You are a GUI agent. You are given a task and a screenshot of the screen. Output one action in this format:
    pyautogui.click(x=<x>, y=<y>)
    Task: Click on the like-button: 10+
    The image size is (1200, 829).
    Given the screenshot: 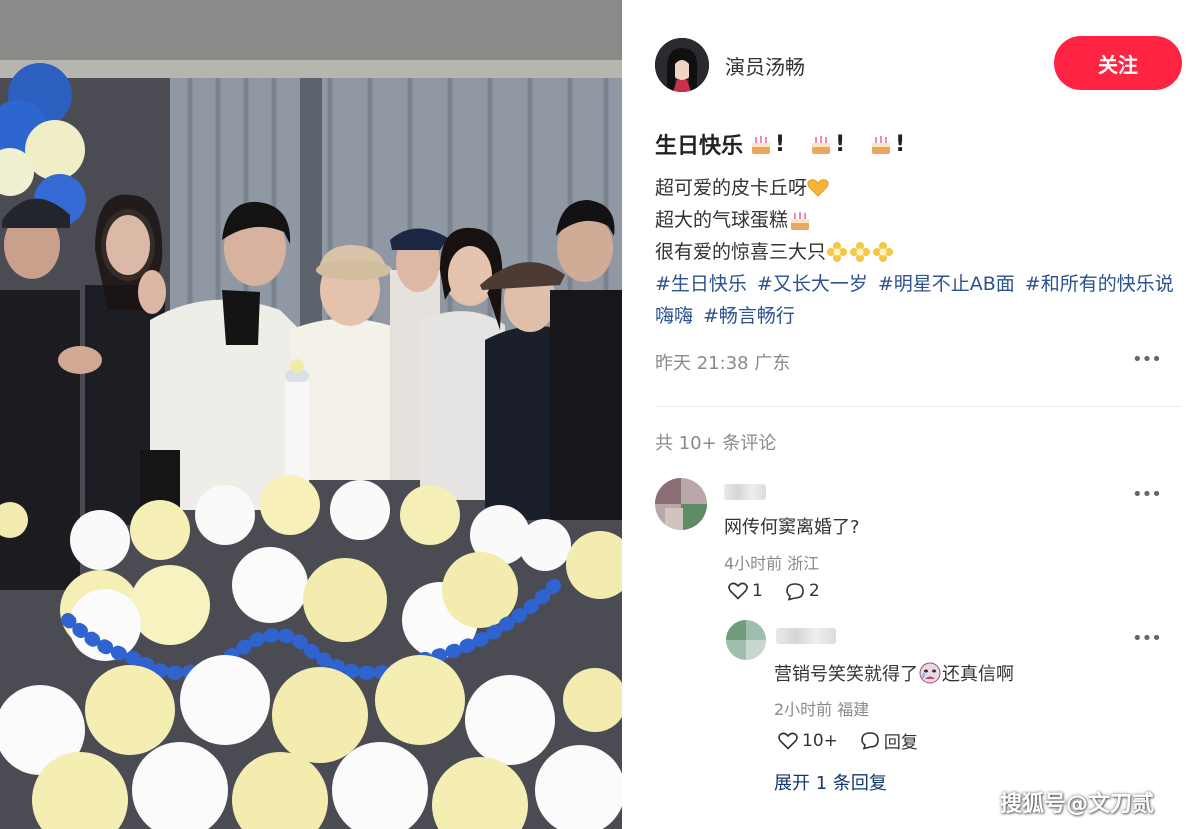 What is the action you would take?
    pyautogui.click(x=808, y=741)
    